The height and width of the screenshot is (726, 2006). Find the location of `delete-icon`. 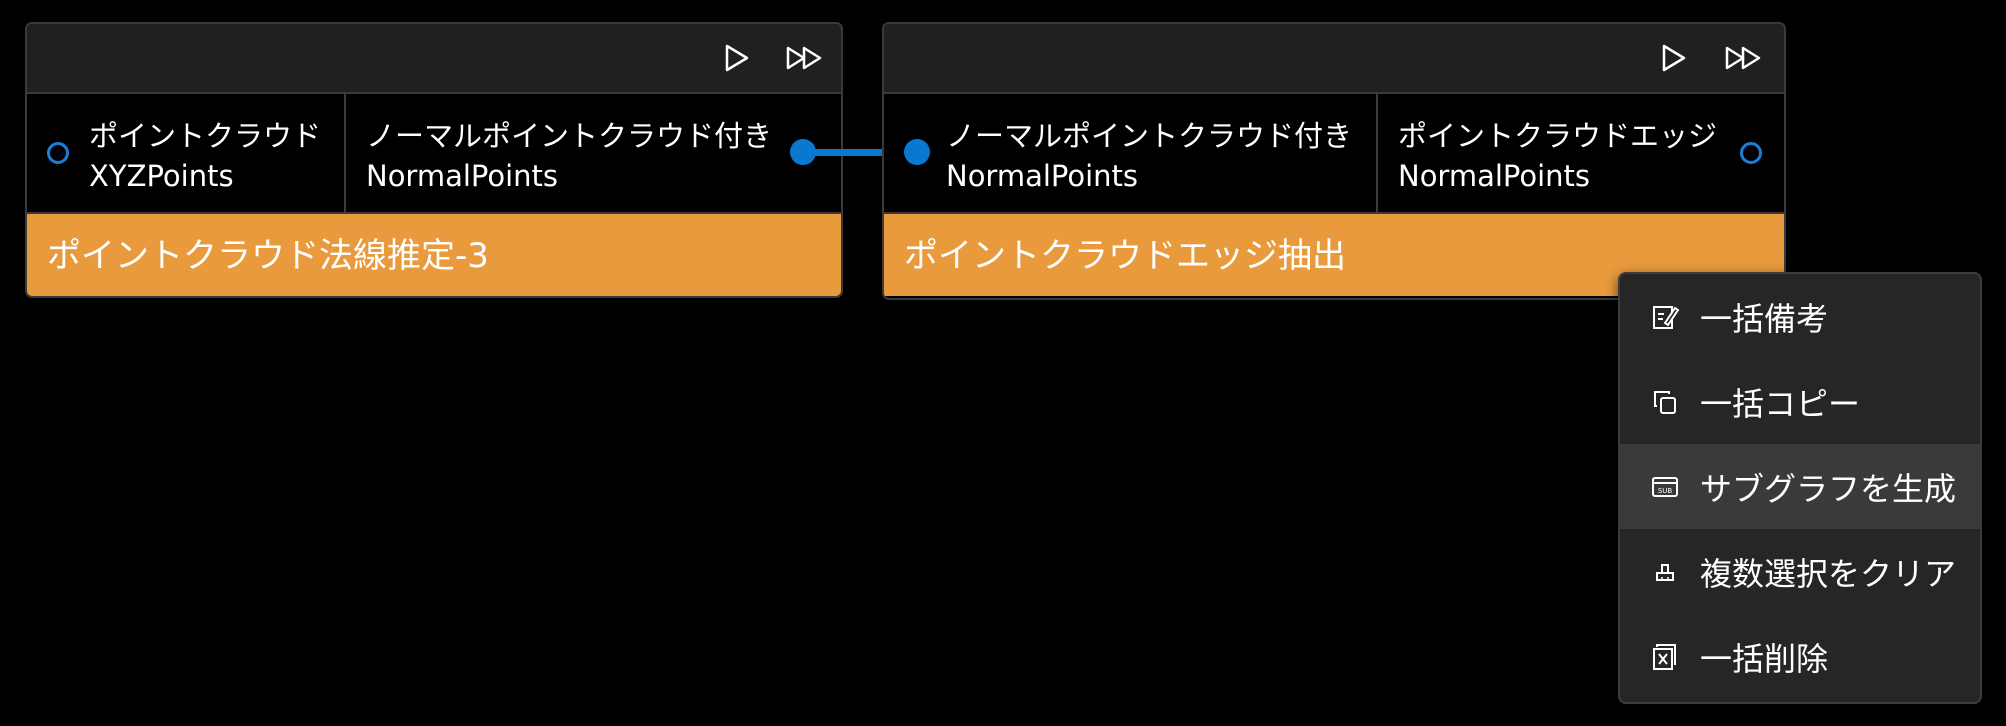

delete-icon is located at coordinates (1665, 657).